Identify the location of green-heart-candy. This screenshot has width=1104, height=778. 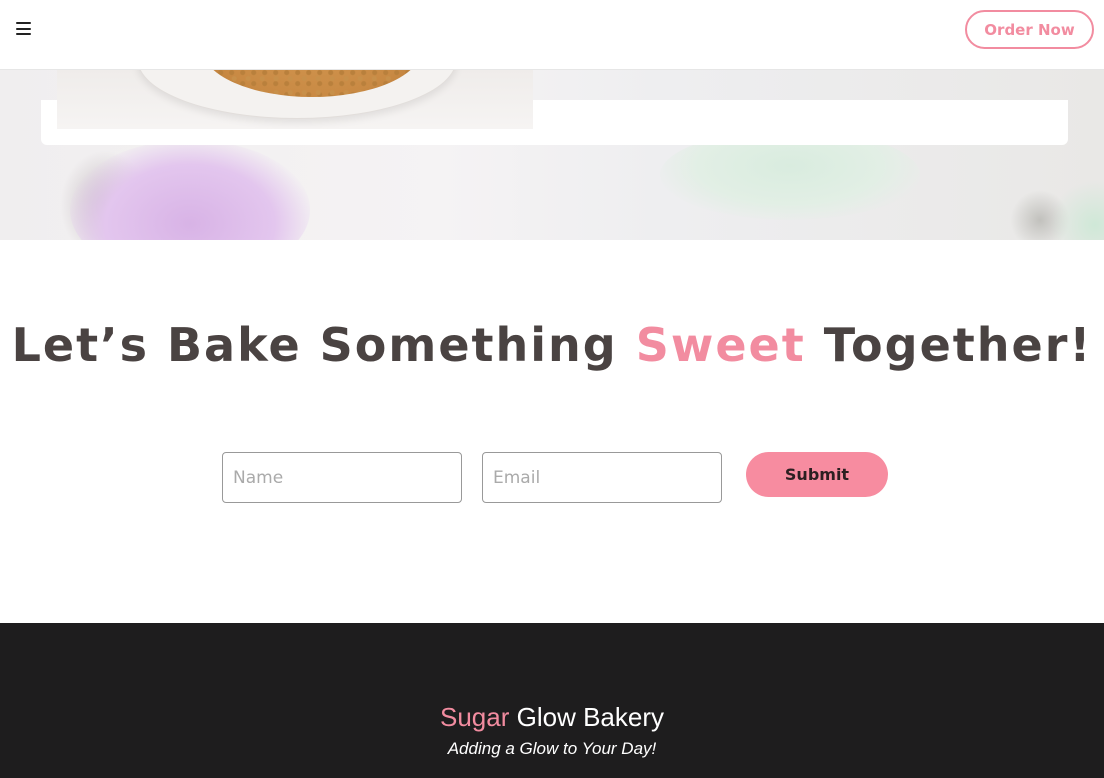
(1077, 210).